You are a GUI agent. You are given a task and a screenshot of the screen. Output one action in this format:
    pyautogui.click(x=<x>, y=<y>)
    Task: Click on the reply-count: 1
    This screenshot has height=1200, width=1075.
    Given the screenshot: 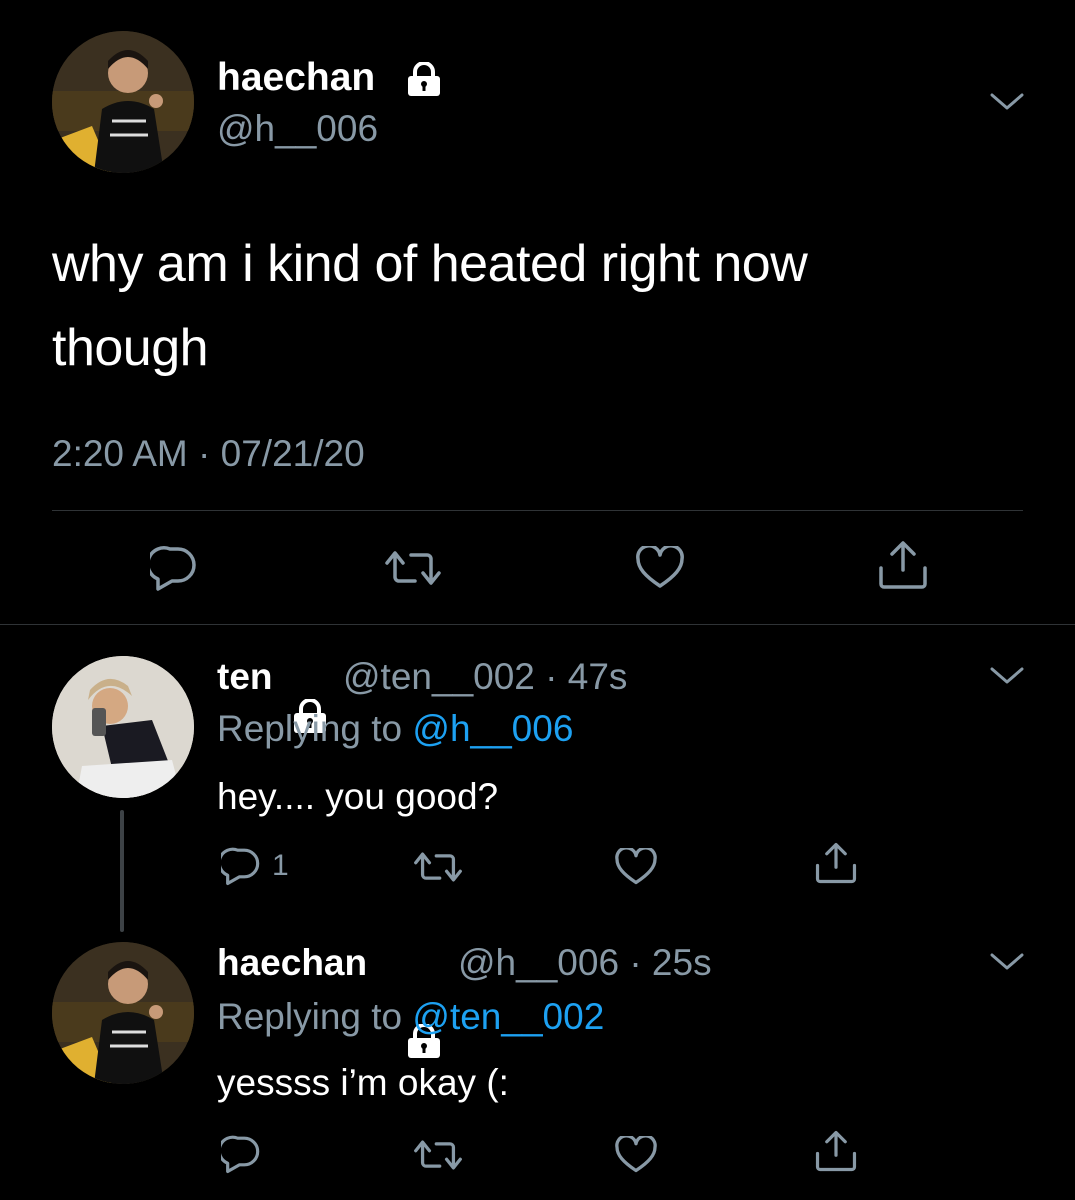 What is the action you would take?
    pyautogui.click(x=280, y=865)
    